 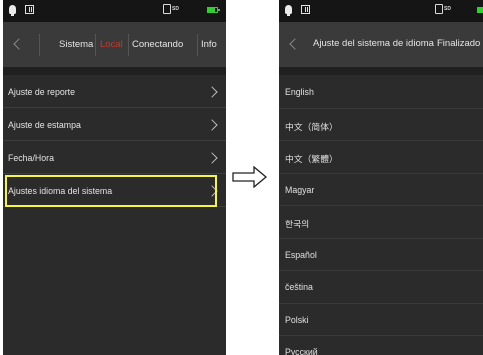 What do you see at coordinates (114, 158) in the screenshot?
I see `menu-item-date-time: Fecha/Hora` at bounding box center [114, 158].